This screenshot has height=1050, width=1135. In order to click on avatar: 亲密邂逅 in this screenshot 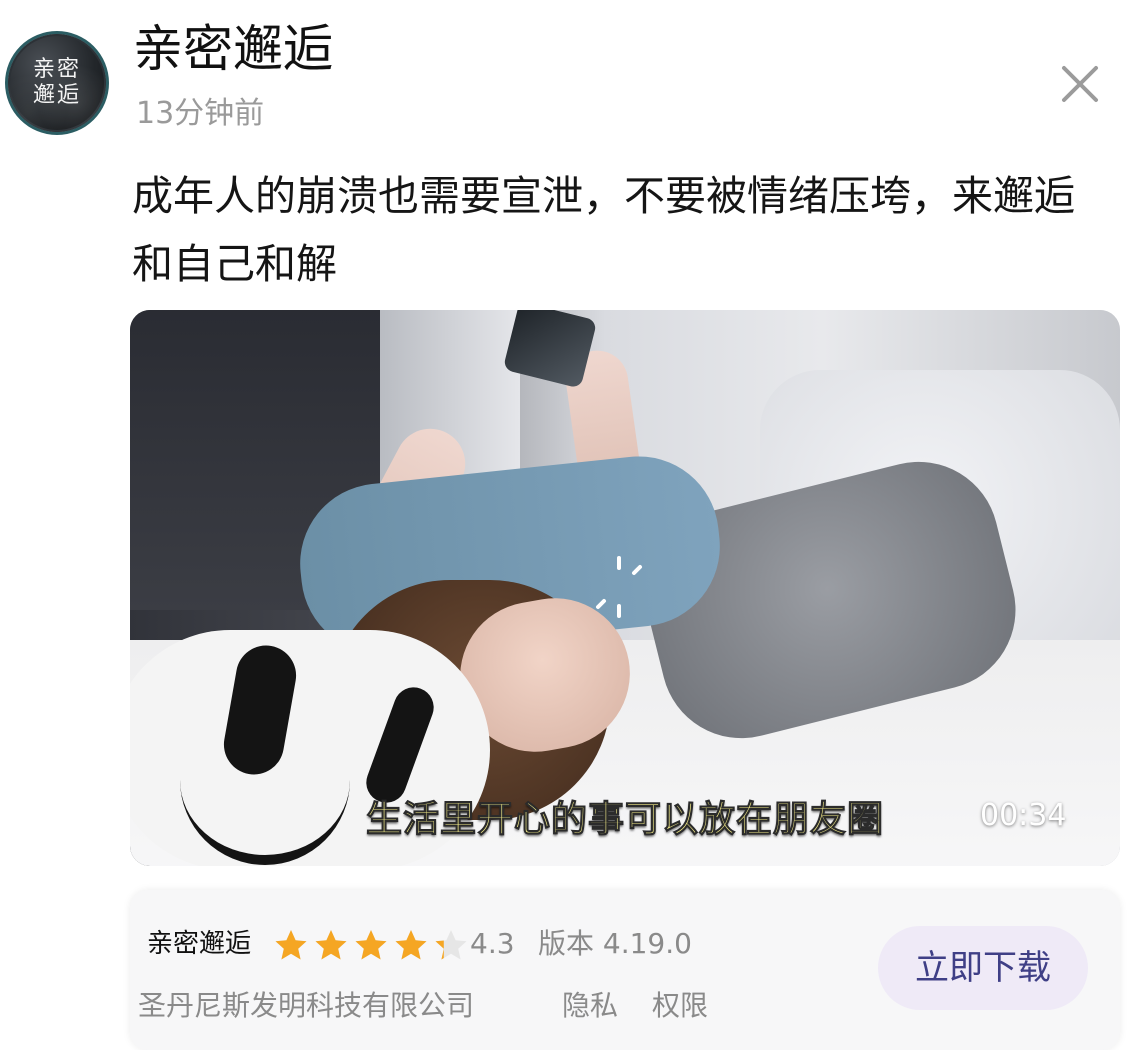, I will do `click(57, 83)`.